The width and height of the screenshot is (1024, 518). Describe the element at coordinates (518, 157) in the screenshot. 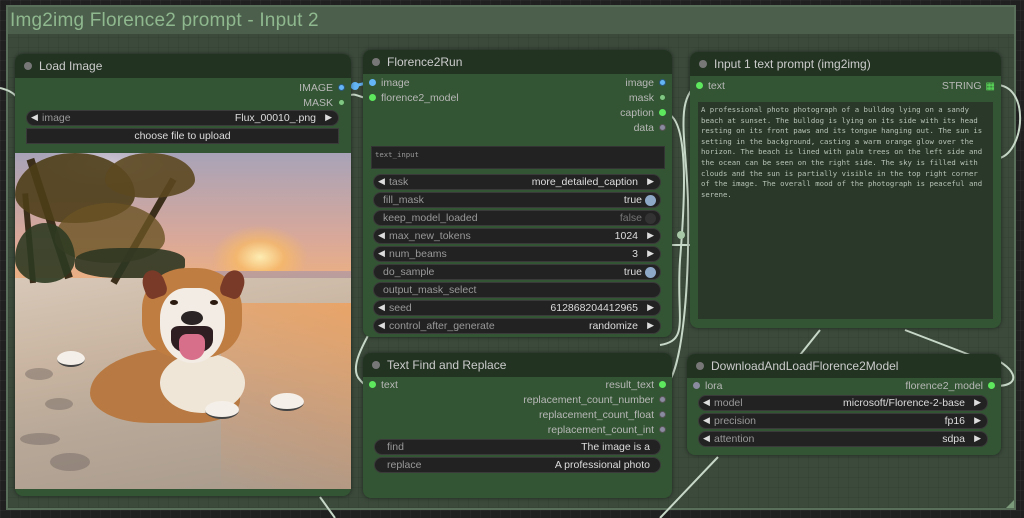

I see `text-input-field: text_input` at that location.